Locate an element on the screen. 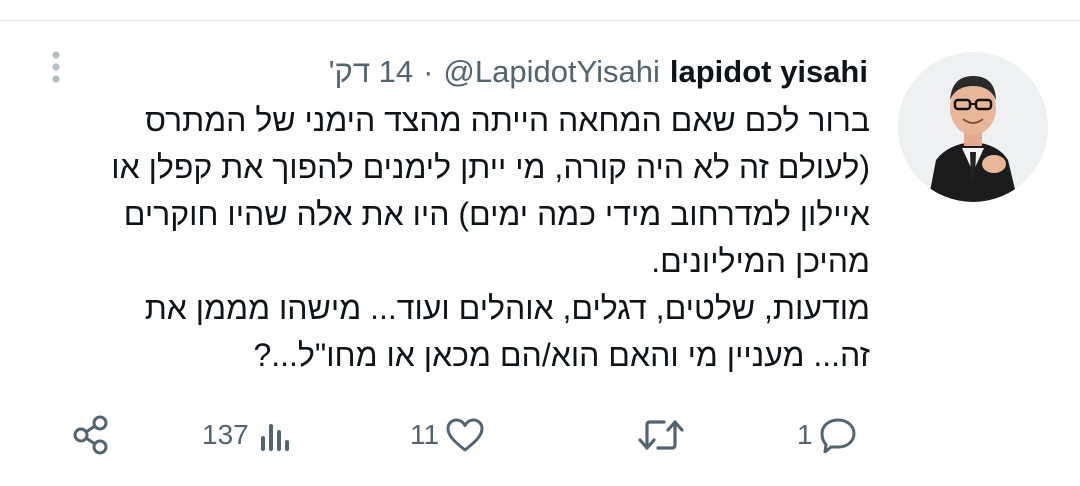  analytics-icon is located at coordinates (274, 435).